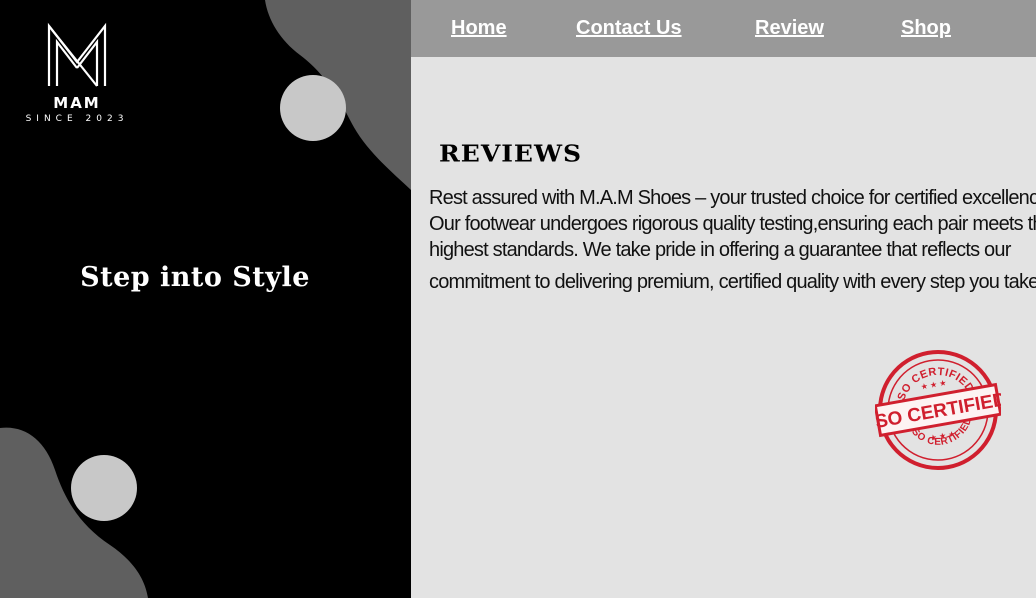  Describe the element at coordinates (77, 103) in the screenshot. I see `brand-name: MAM` at that location.